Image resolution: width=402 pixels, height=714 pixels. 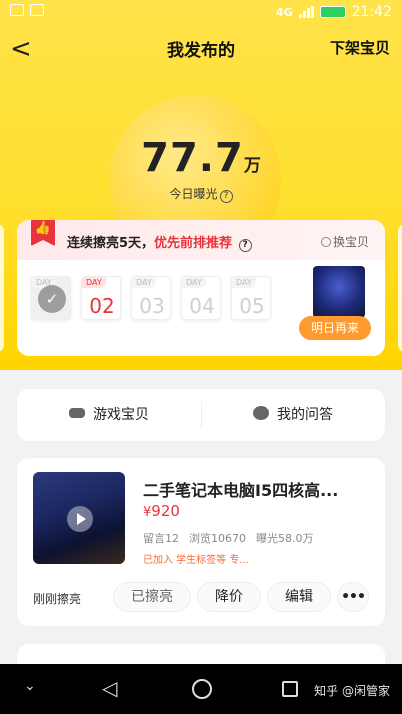 I want to click on category-tabs: 游戏宝贝 我的问答, so click(x=201, y=415).